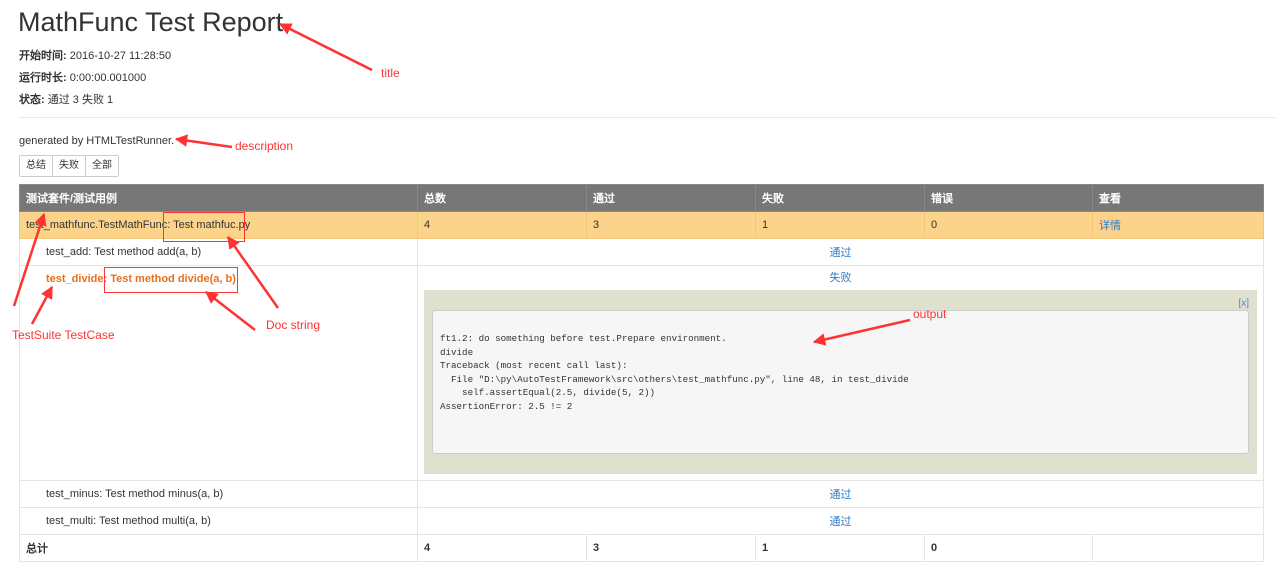 The width and height of the screenshot is (1280, 580). What do you see at coordinates (63, 335) in the screenshot?
I see `suite-case-annotation: TestSuite TestCase` at bounding box center [63, 335].